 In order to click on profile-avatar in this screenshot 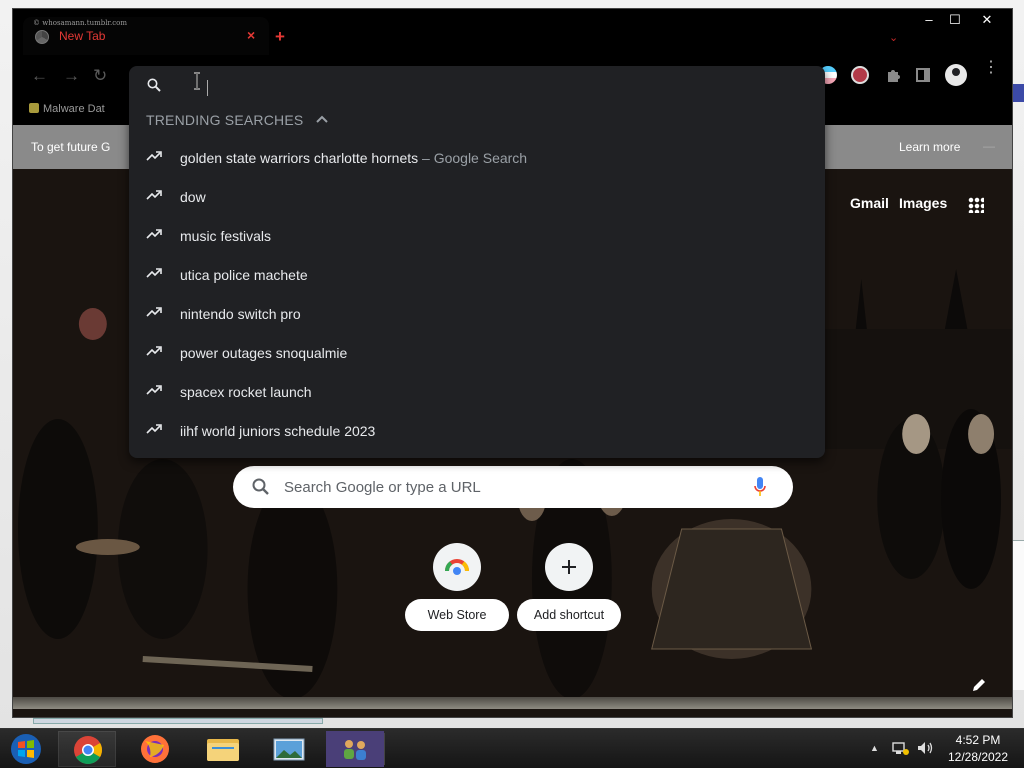, I will do `click(956, 75)`.